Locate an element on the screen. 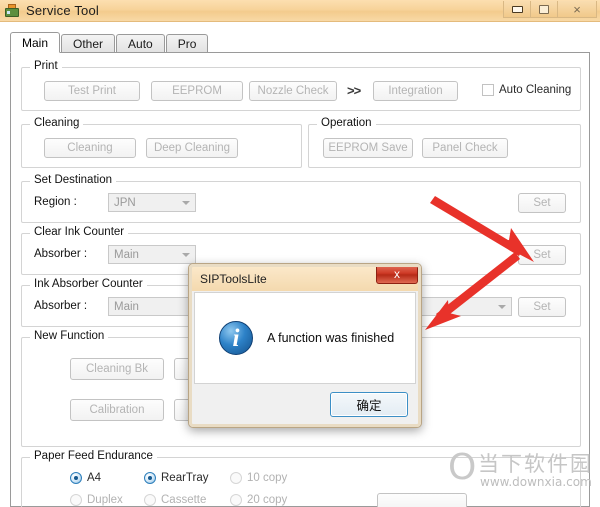 The image size is (600, 507). maximize-button is located at coordinates (544, 9).